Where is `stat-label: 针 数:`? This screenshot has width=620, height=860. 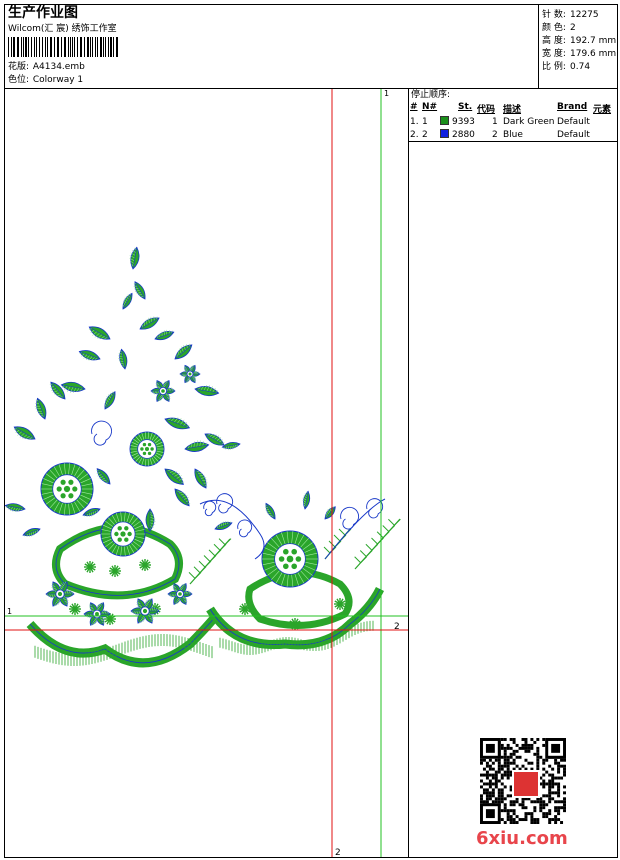 stat-label: 针 数: is located at coordinates (554, 15).